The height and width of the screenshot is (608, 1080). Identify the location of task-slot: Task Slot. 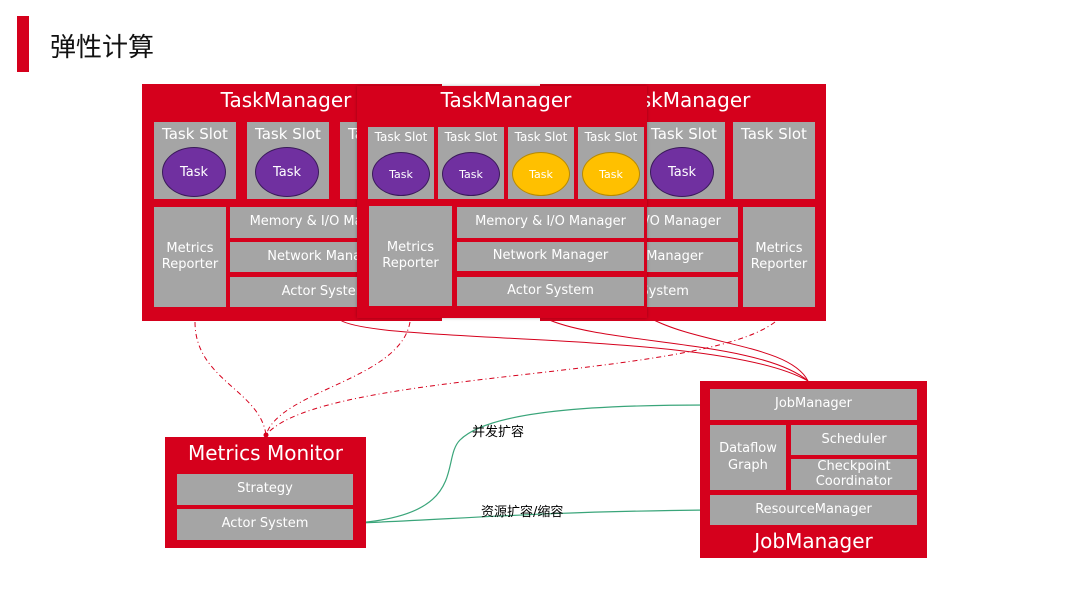
(774, 160).